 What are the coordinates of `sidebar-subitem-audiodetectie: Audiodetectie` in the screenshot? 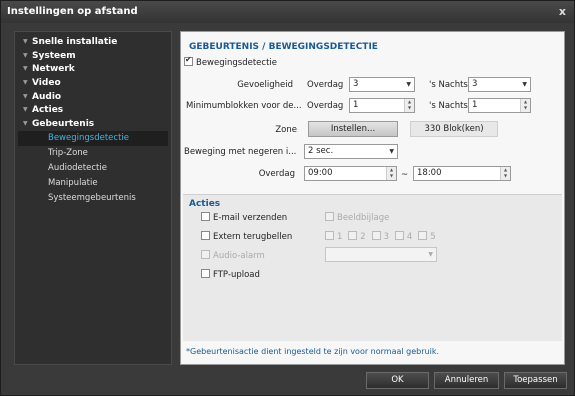 It's located at (93, 168).